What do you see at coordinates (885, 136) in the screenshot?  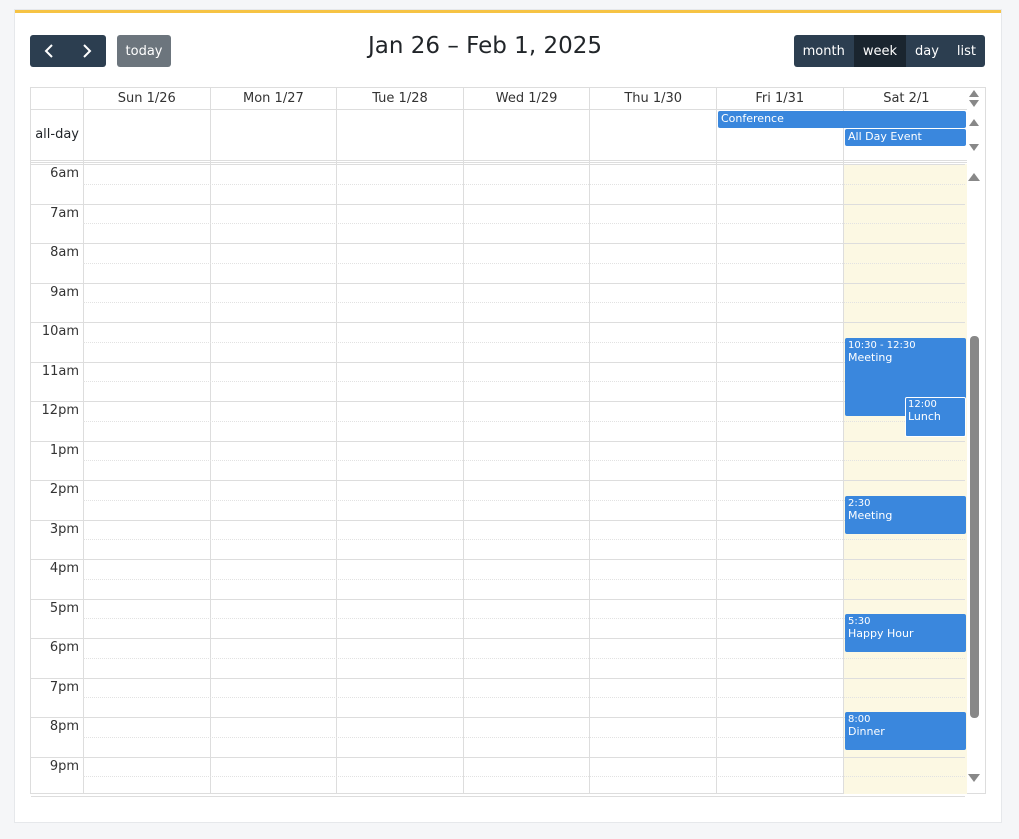 I see `event-title: All Day Event` at bounding box center [885, 136].